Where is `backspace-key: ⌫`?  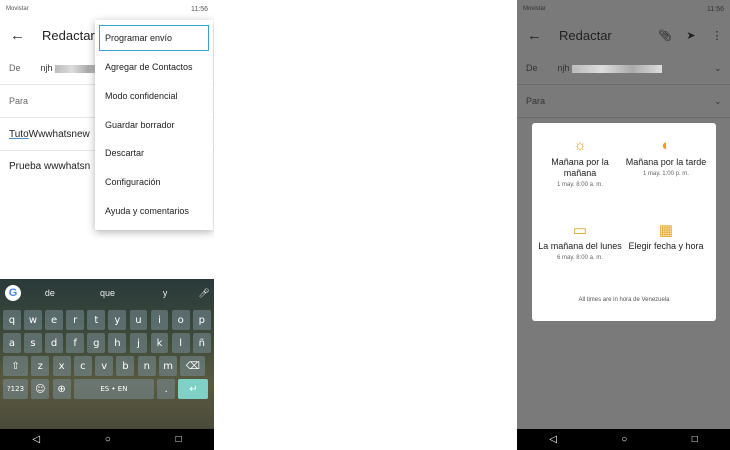 backspace-key: ⌫ is located at coordinates (193, 366).